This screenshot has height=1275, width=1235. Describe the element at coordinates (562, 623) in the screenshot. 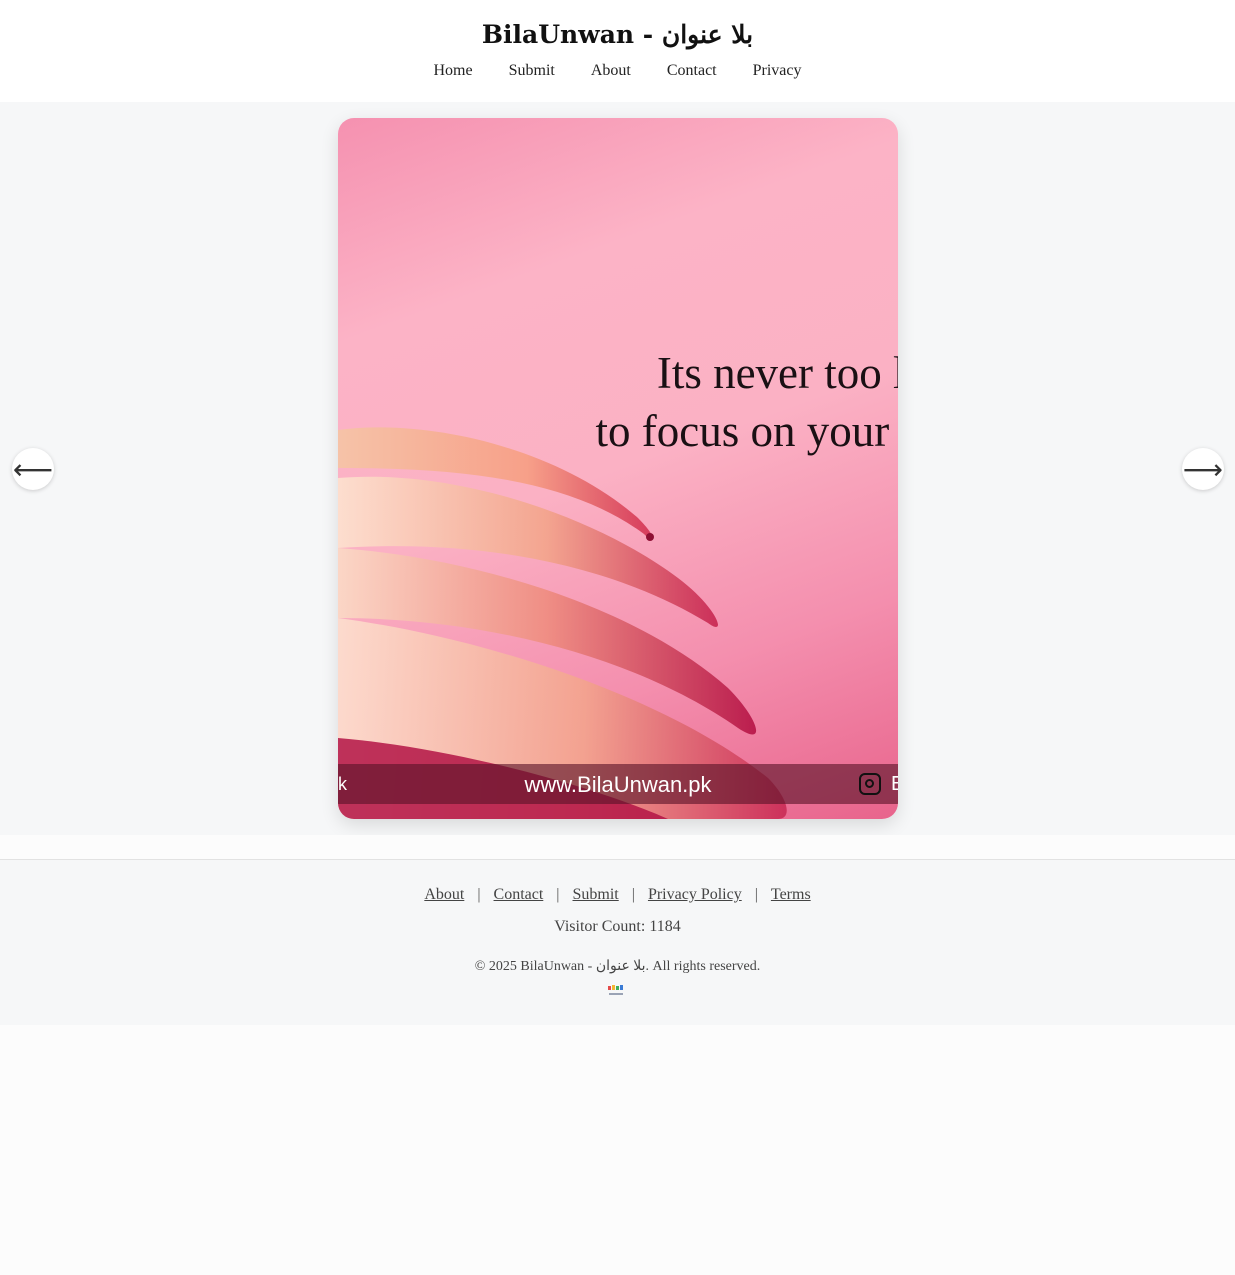

I see `flower-petals-image` at that location.